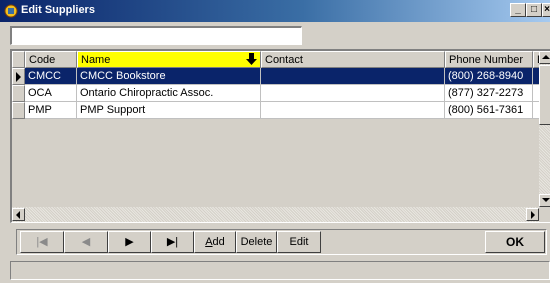  What do you see at coordinates (534, 10) in the screenshot?
I see `maximize-button: □` at bounding box center [534, 10].